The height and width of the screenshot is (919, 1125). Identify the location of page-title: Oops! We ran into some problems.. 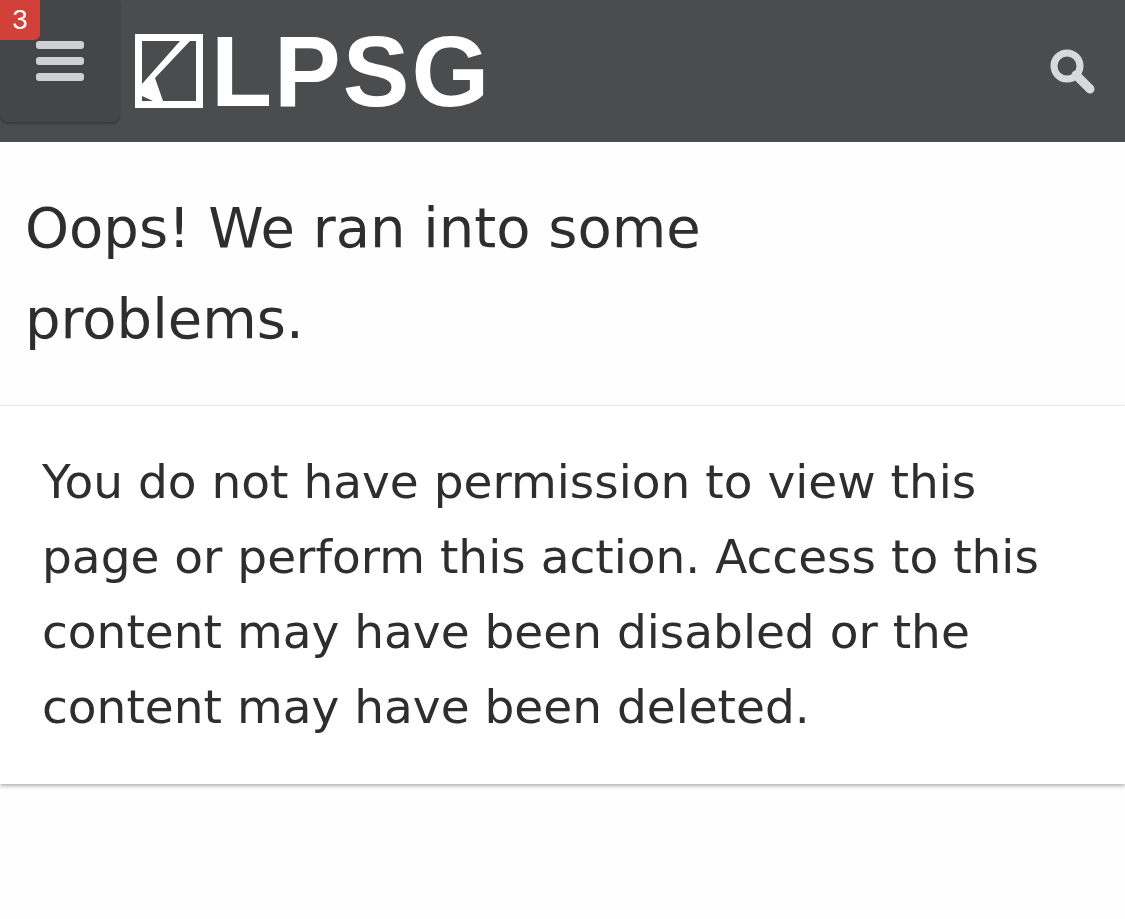
(363, 273).